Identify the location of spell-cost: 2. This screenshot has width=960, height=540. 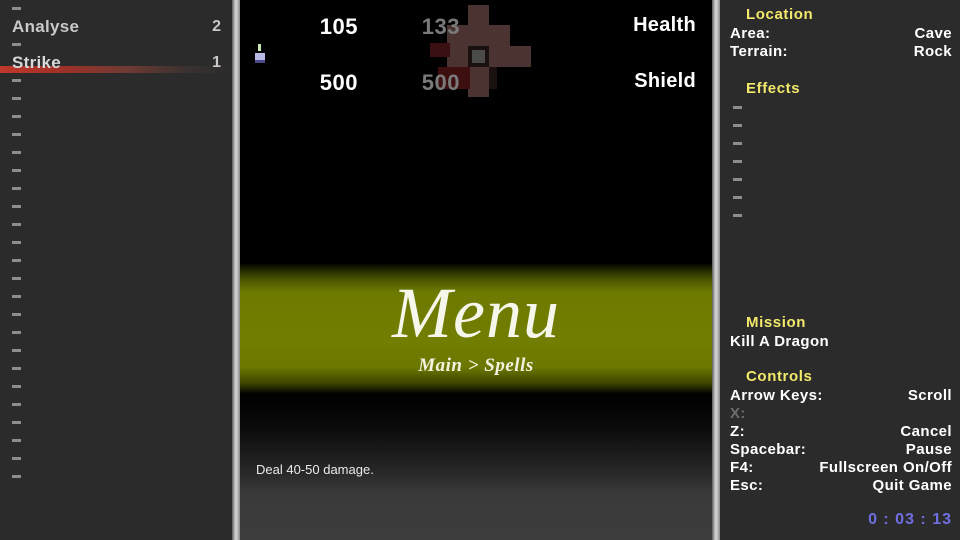
(216, 26).